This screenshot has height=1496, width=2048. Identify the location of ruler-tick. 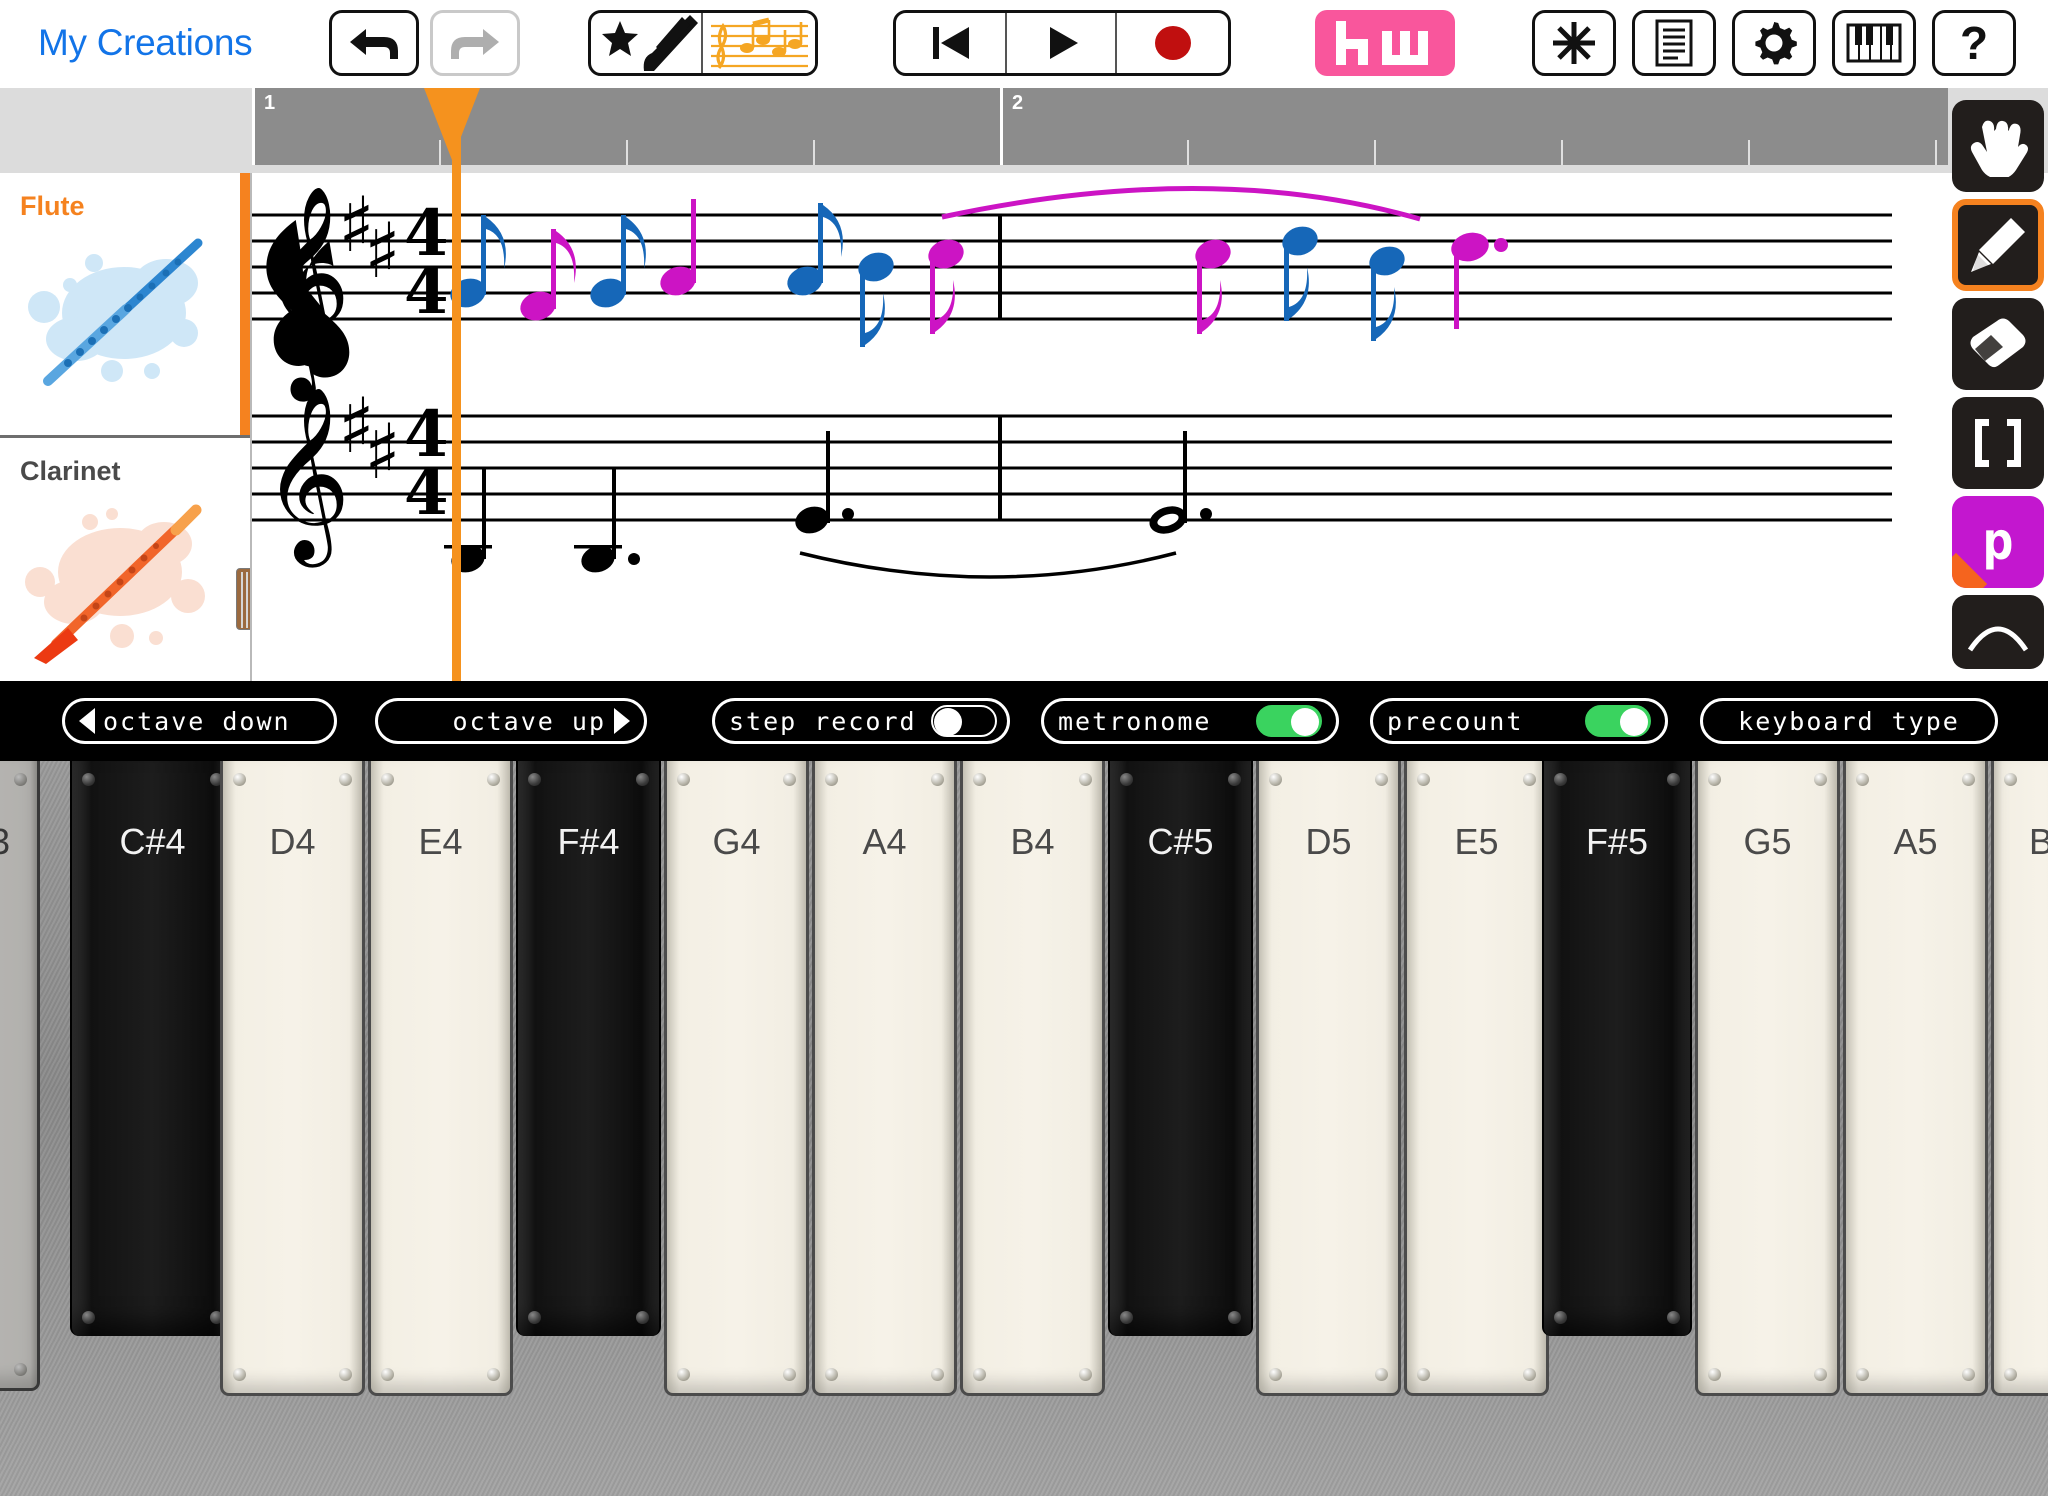
(1001, 126).